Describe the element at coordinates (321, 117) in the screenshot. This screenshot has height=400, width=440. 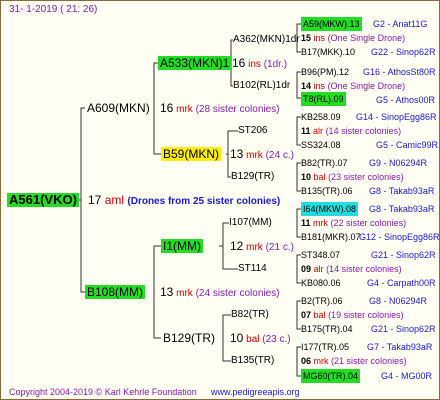
I see `gen4-node-5: KB258.09` at that location.